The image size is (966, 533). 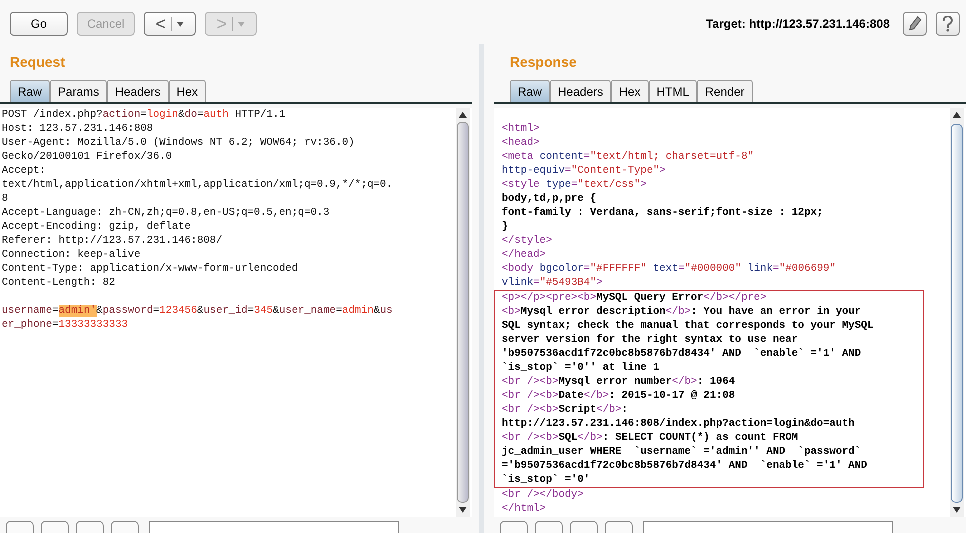 I want to click on code-line: SQL syntax; check the manual that corresponds to your MySQL, so click(x=688, y=326).